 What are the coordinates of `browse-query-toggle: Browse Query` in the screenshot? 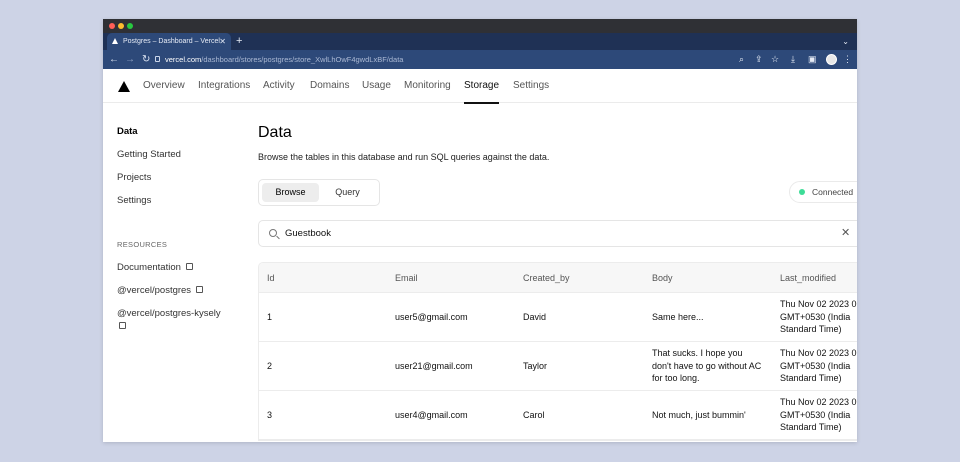 It's located at (319, 192).